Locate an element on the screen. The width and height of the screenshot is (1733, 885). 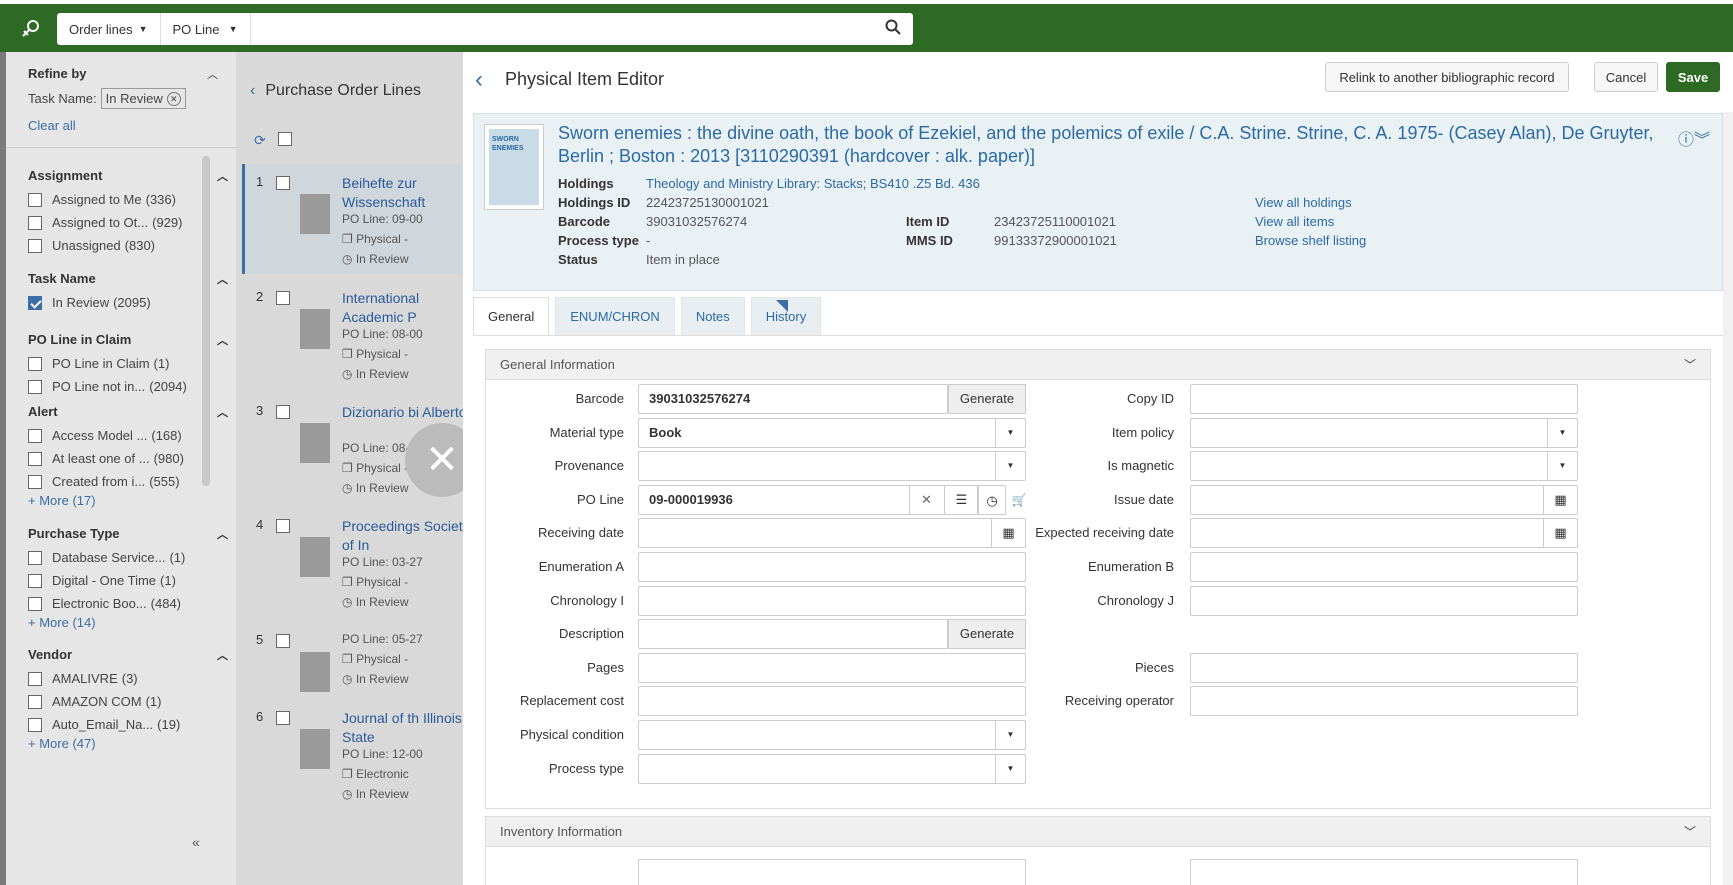
copy-id-field is located at coordinates (1384, 399).